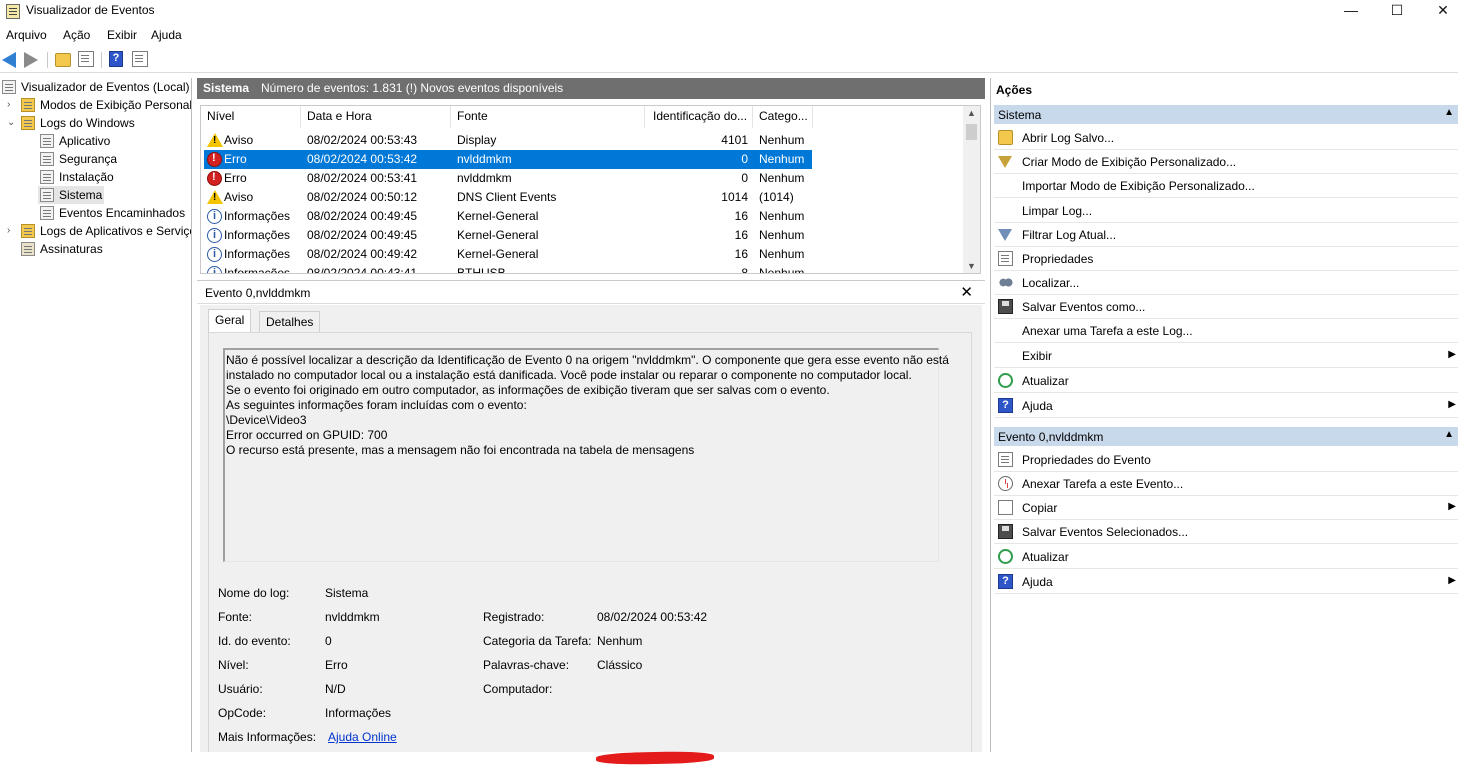  Describe the element at coordinates (537, 641) in the screenshot. I see `label-task-category: Categoria da Tarefa:` at that location.